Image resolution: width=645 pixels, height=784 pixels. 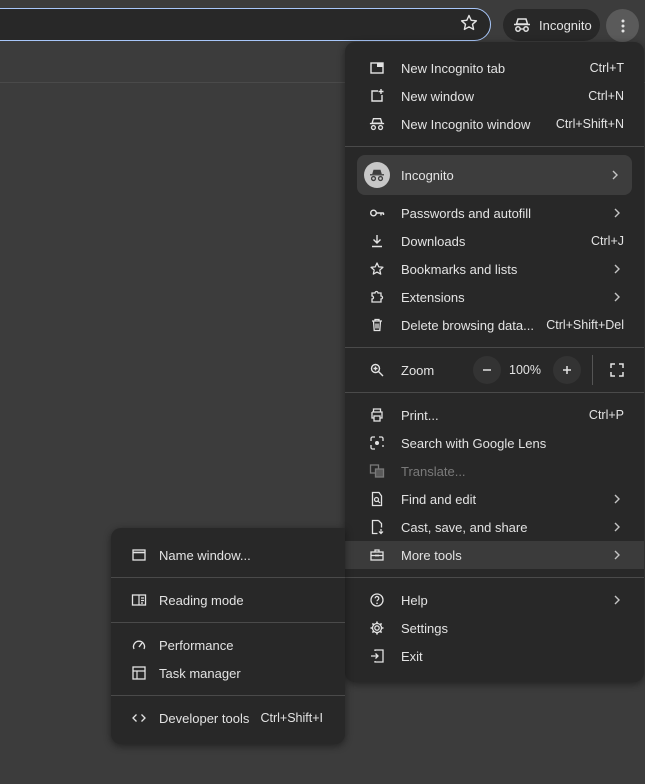 I want to click on menu-item-new-window: New window Ctrl+N, so click(x=494, y=96).